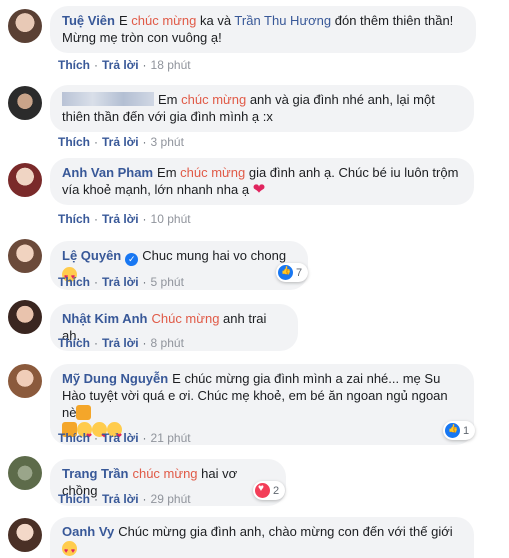 The width and height of the screenshot is (509, 558). Describe the element at coordinates (171, 219) in the screenshot. I see `timestamp: 10 phút` at that location.